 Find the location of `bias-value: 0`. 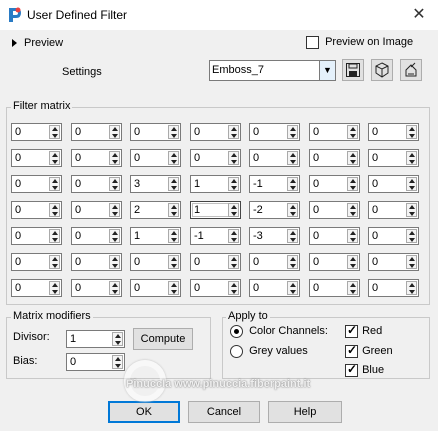

bias-value: 0 is located at coordinates (73, 362).